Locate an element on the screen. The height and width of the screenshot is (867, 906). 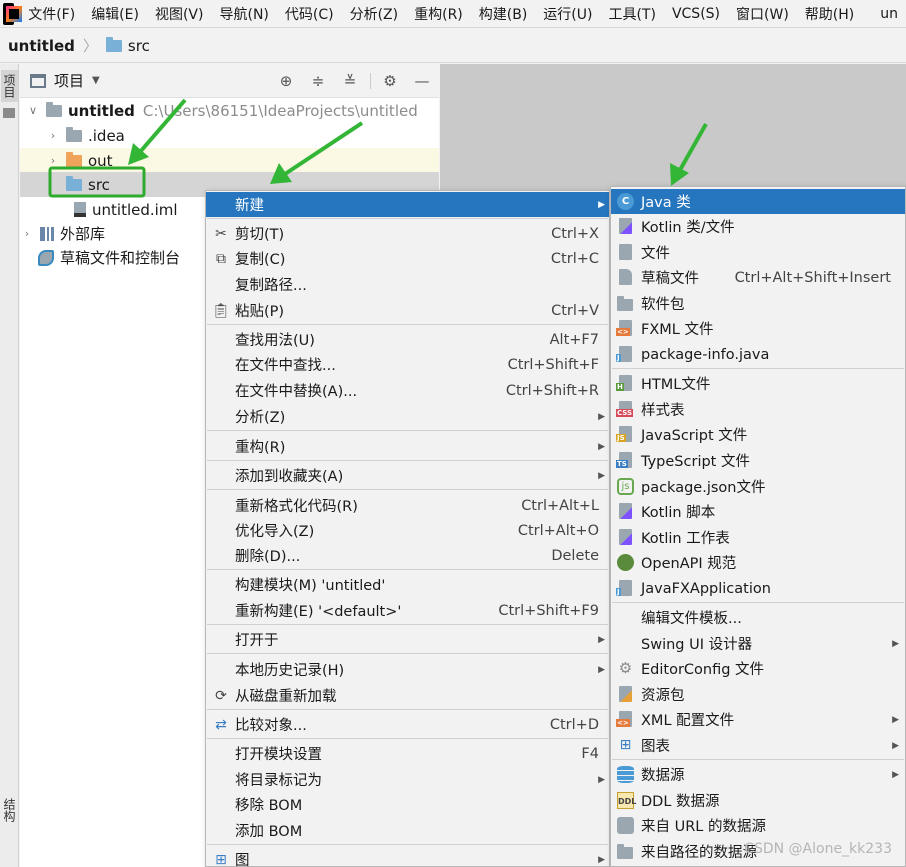
submenu-item-javascript: JS JavaScript 文件 is located at coordinates (758, 434).